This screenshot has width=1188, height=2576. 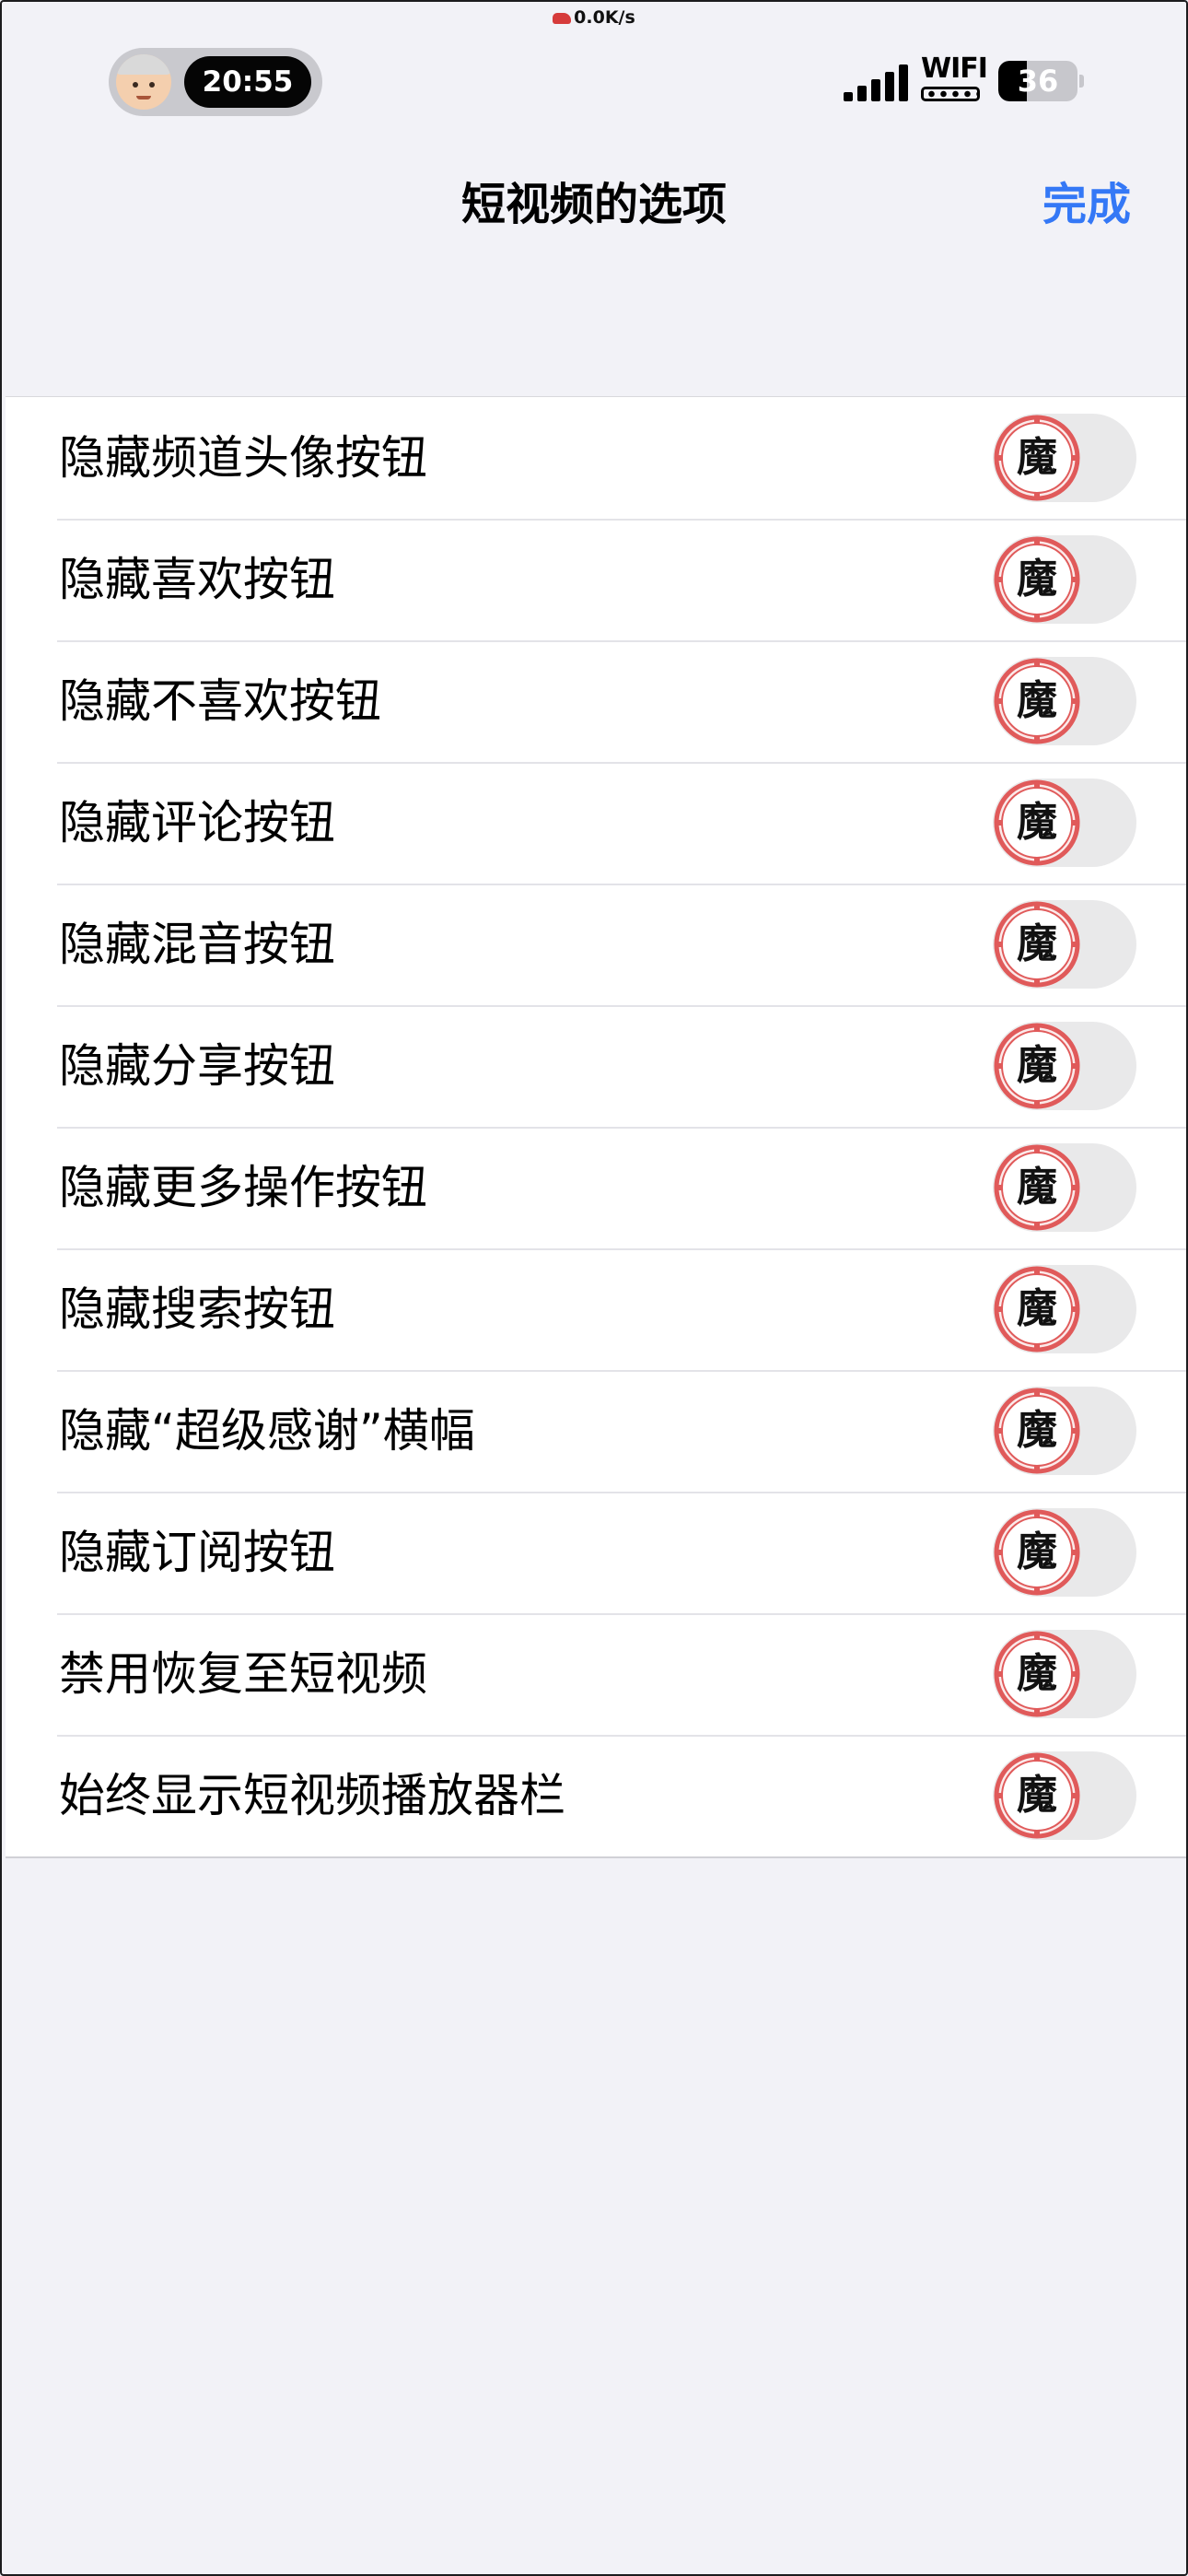 I want to click on option-label: 隐藏不喜欢按钮, so click(x=220, y=701).